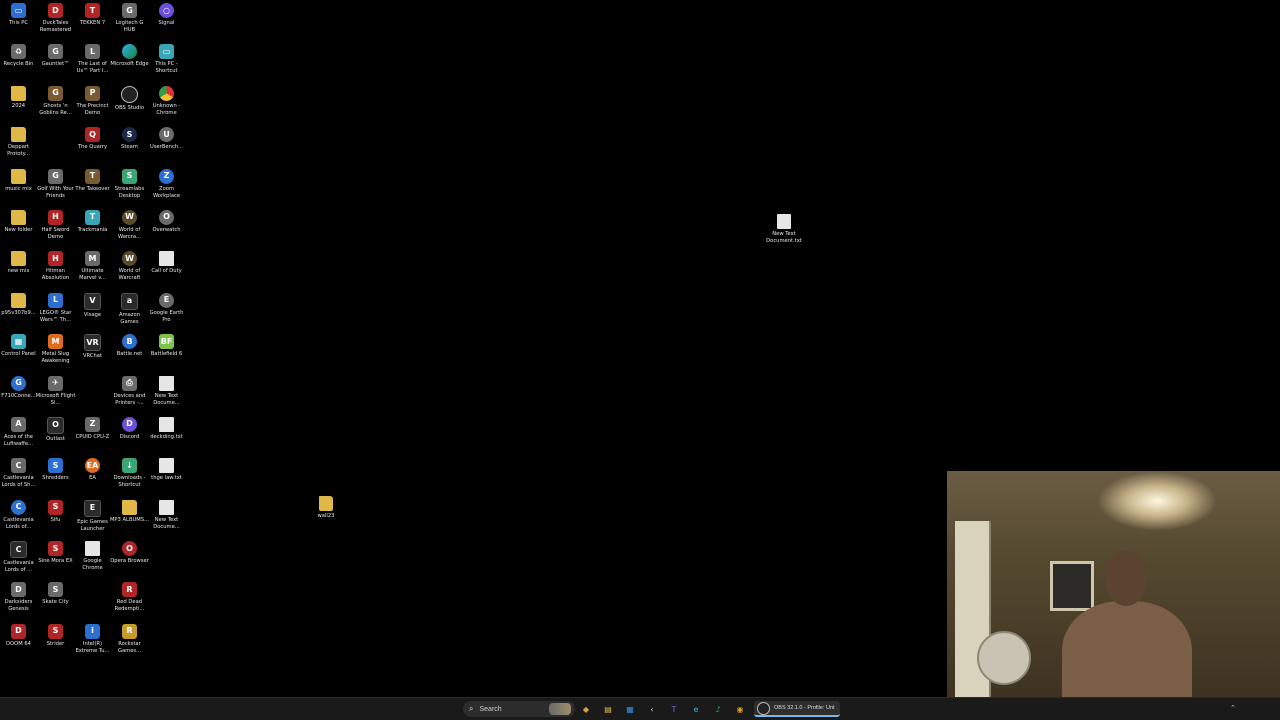  Describe the element at coordinates (55, 186) in the screenshot. I see `desktop-icon: G Golf With Your Friends` at that location.